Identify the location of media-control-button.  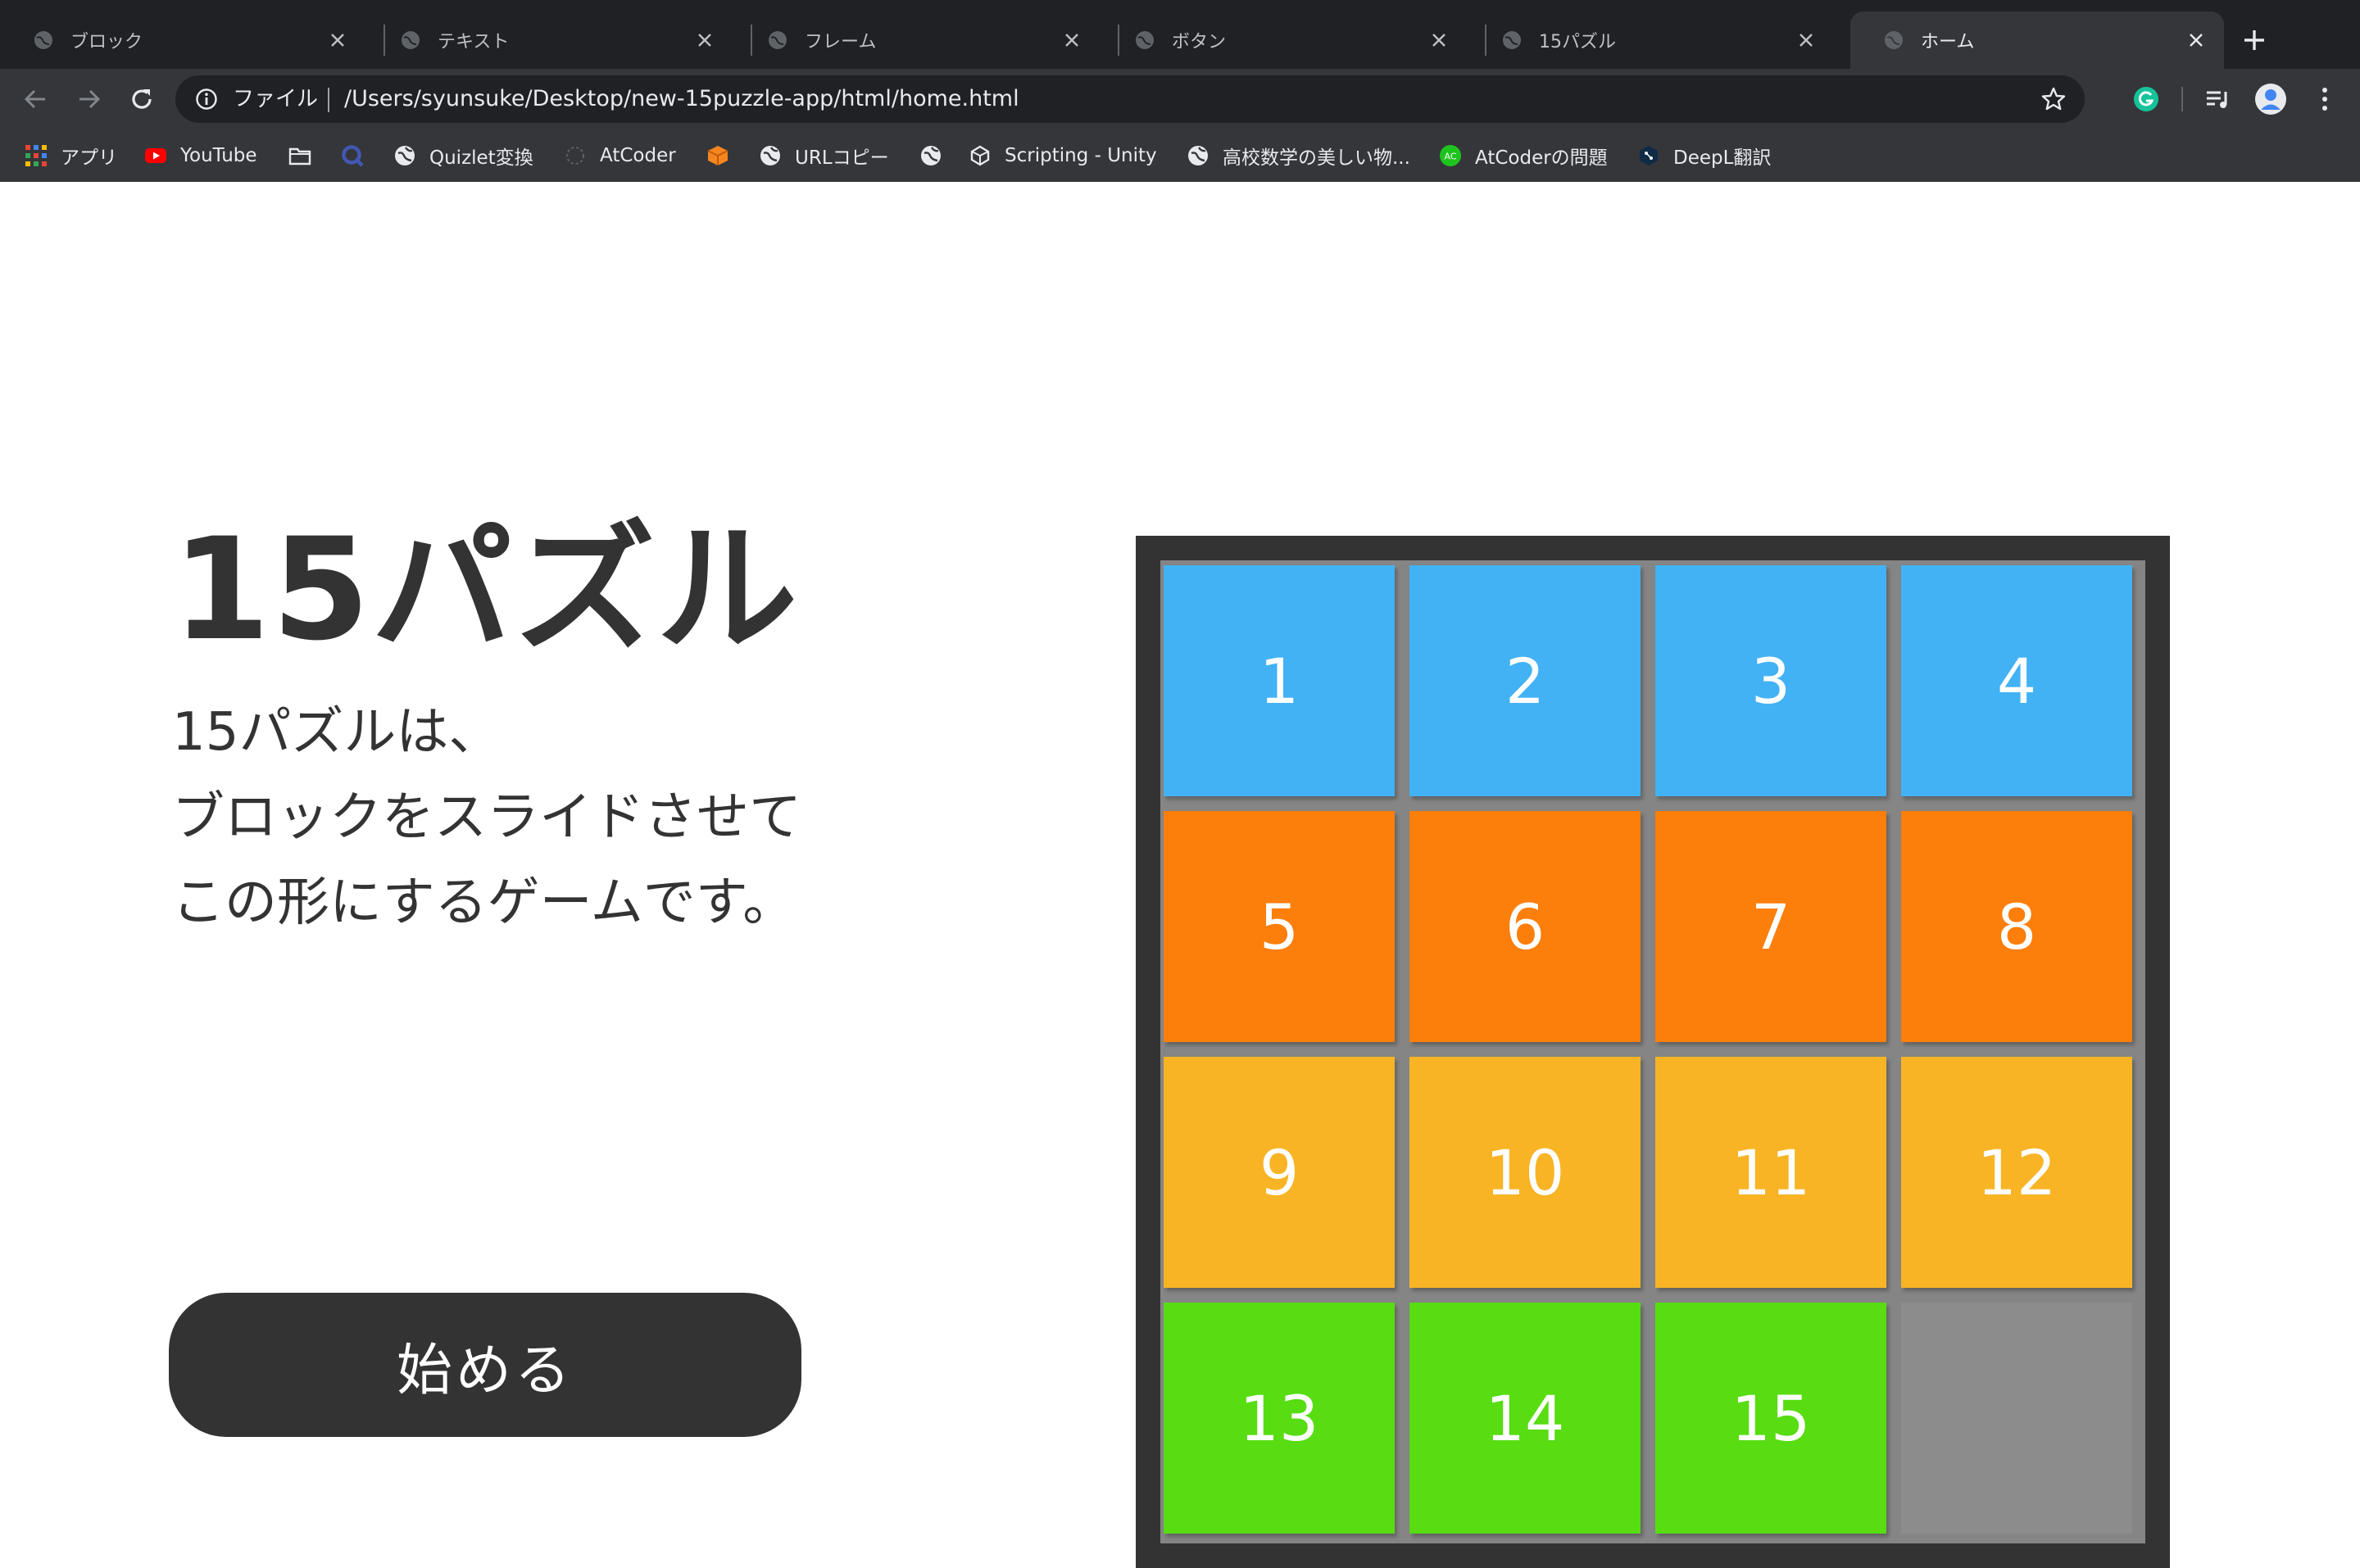
(2218, 99).